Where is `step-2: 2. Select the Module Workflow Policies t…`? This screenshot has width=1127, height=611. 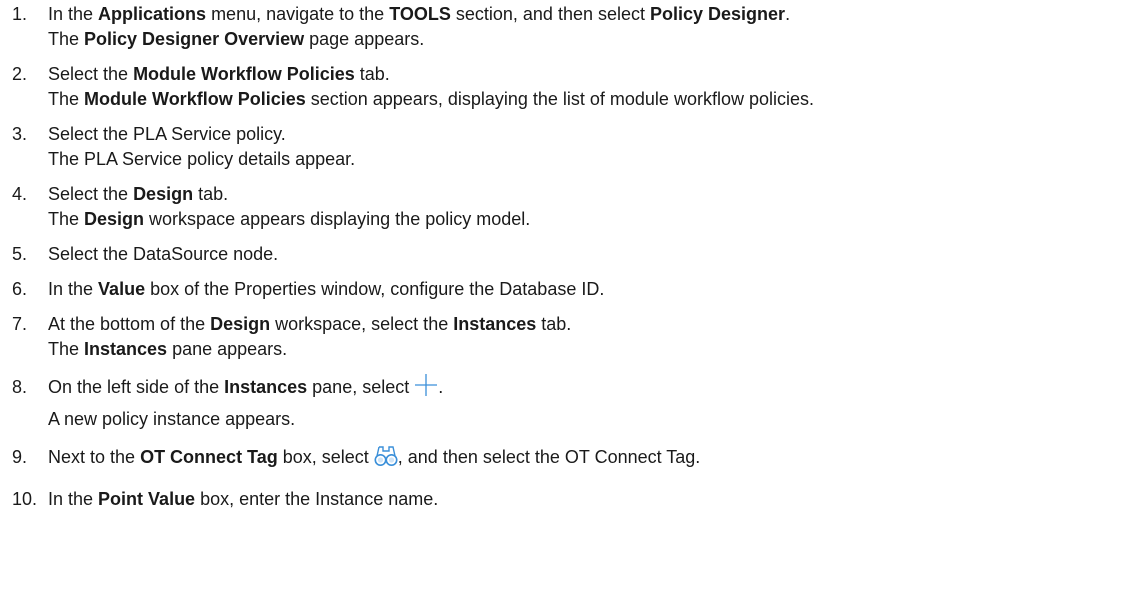 step-2: 2. Select the Module Workflow Policies t… is located at coordinates (569, 87).